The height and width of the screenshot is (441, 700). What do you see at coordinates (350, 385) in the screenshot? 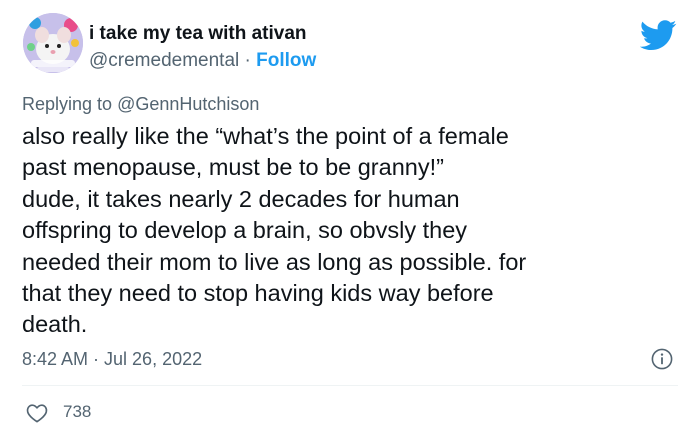
I see `divider` at bounding box center [350, 385].